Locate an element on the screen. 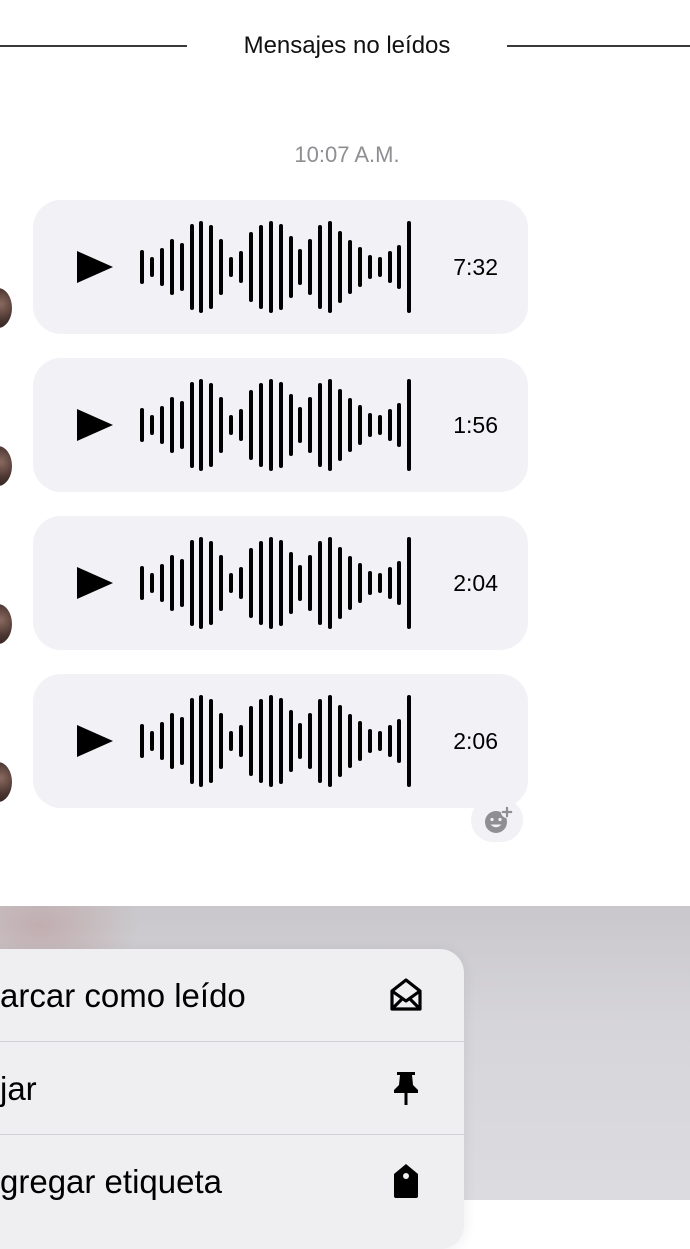  voice-message: 2:04 is located at coordinates (280, 583).